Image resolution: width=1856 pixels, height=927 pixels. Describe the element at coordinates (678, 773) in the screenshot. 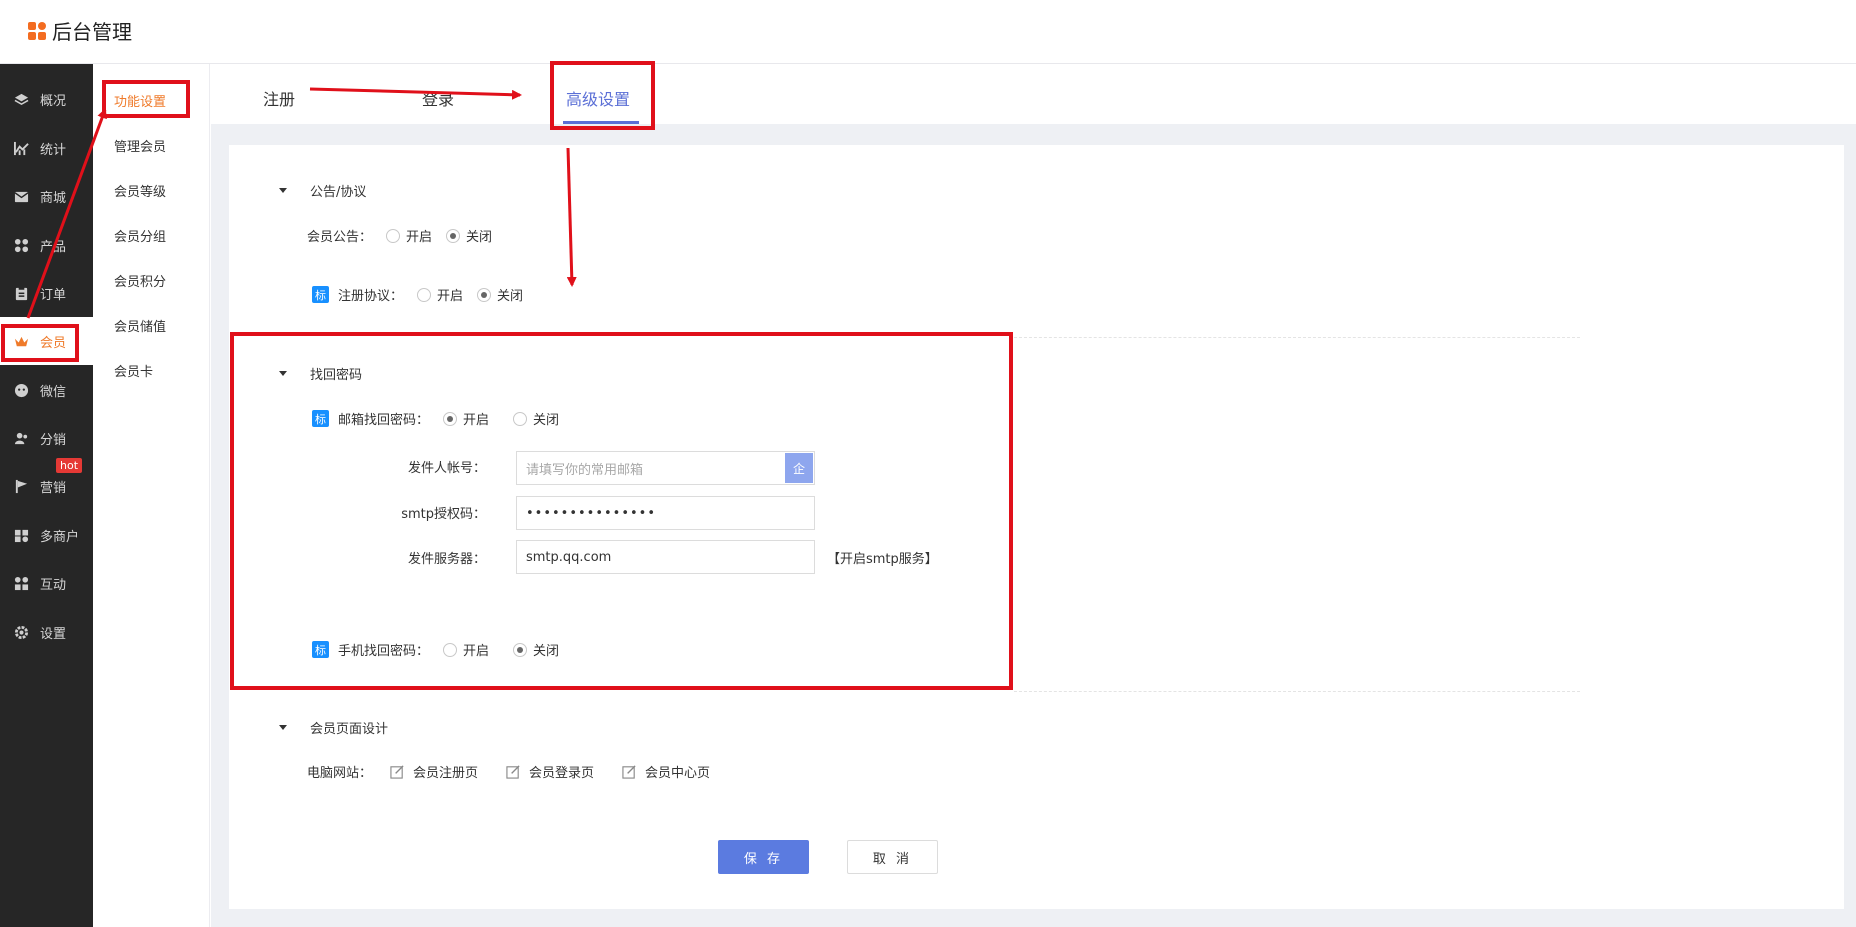

I see `page-link-label: 会员中心页` at that location.